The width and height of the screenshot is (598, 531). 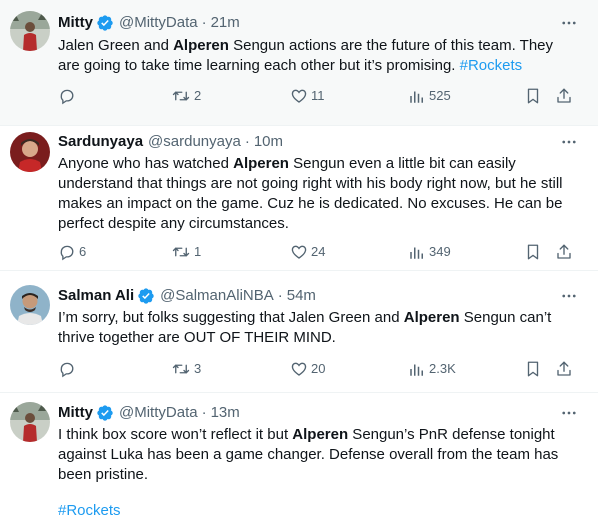 I want to click on retweet-count: 3, so click(x=198, y=368).